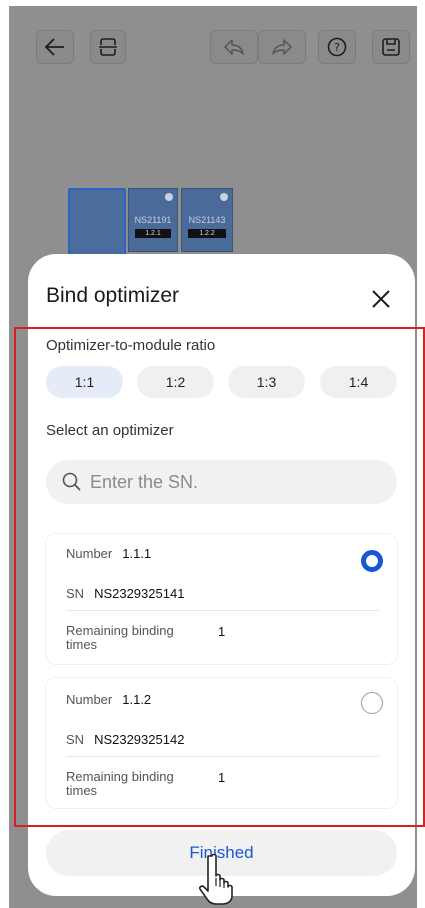 The image size is (425, 908). I want to click on scan-frame-icon, so click(108, 47).